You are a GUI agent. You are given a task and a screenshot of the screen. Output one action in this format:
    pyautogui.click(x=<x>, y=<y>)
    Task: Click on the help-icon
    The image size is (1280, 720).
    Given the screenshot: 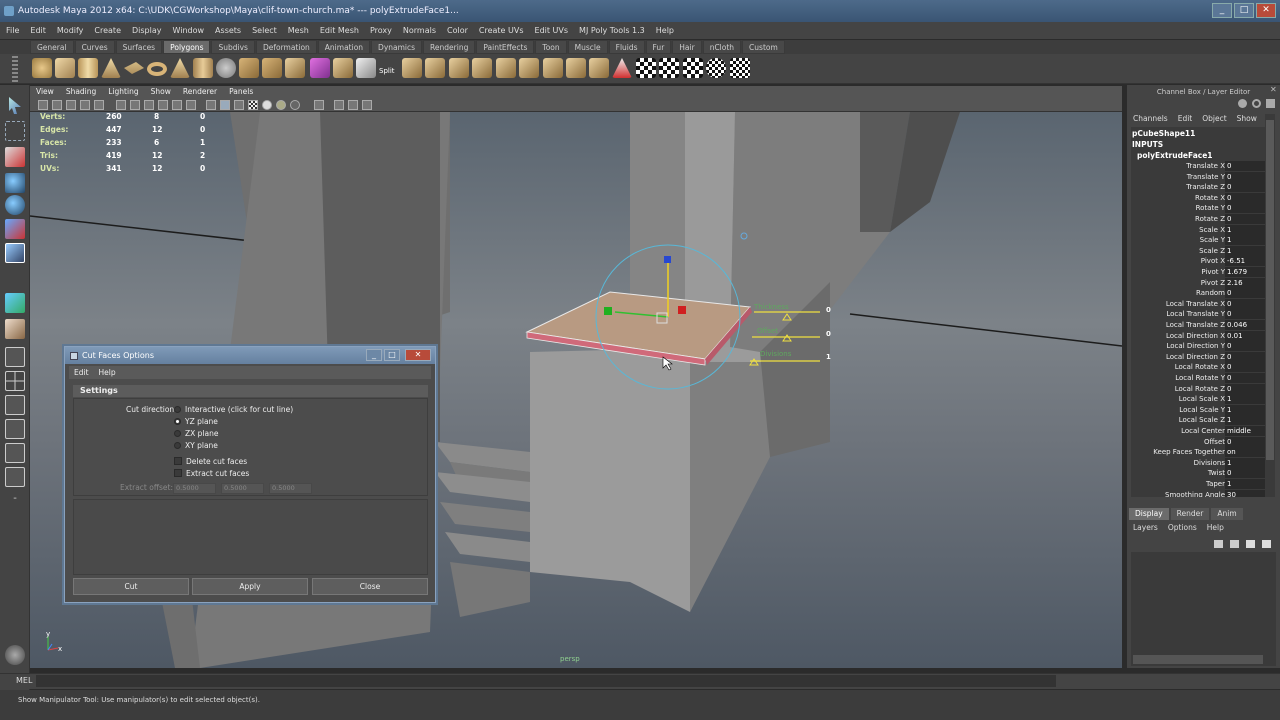 What is the action you would take?
    pyautogui.click(x=1242, y=103)
    